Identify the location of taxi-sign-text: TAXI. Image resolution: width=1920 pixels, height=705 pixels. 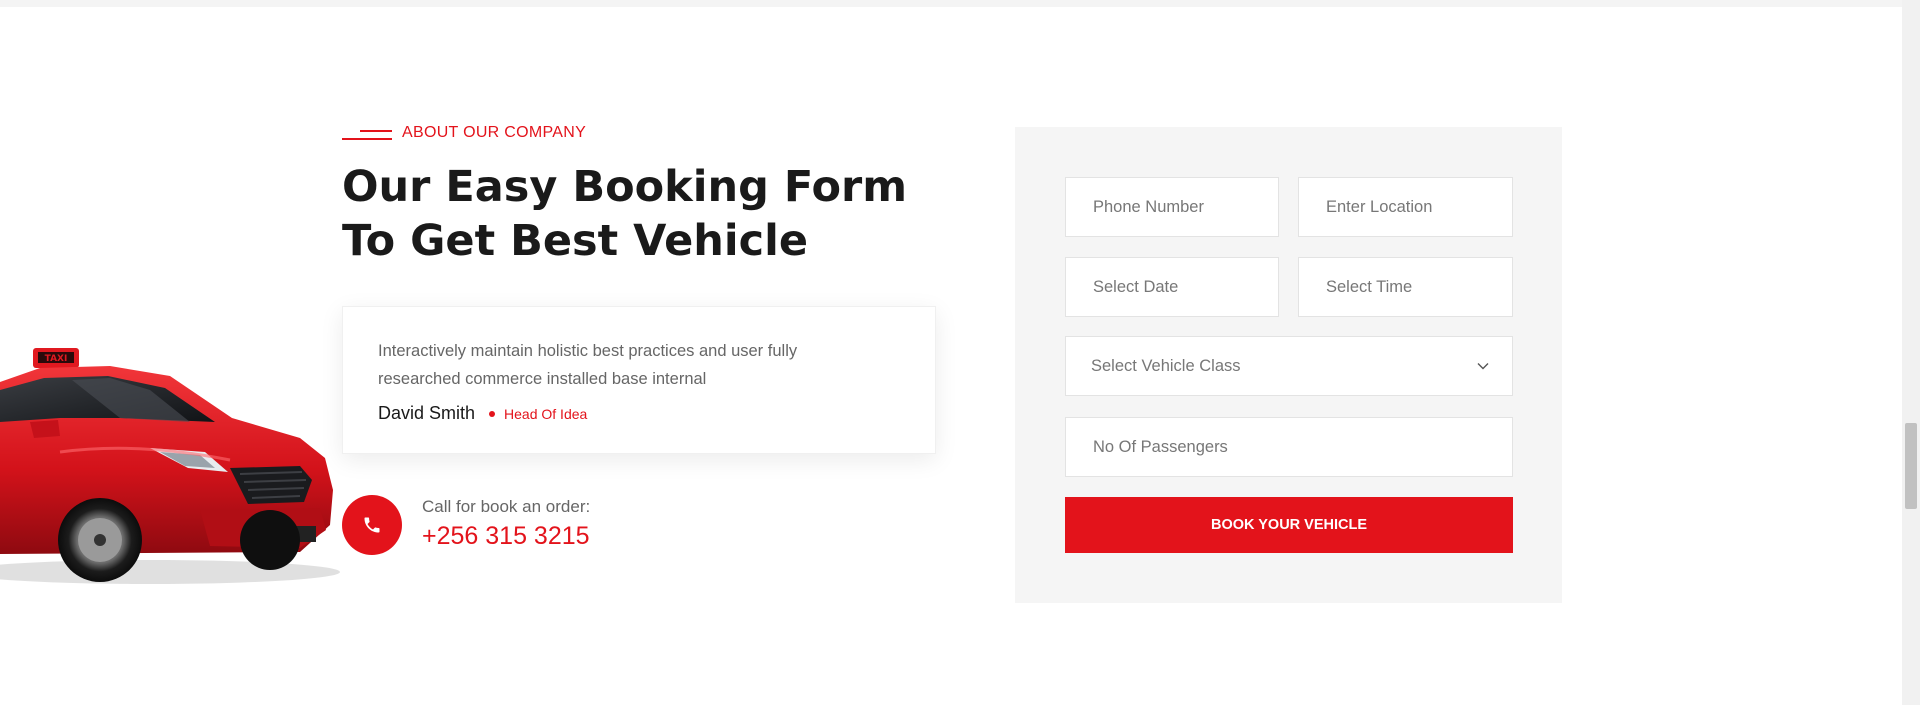
(56, 359).